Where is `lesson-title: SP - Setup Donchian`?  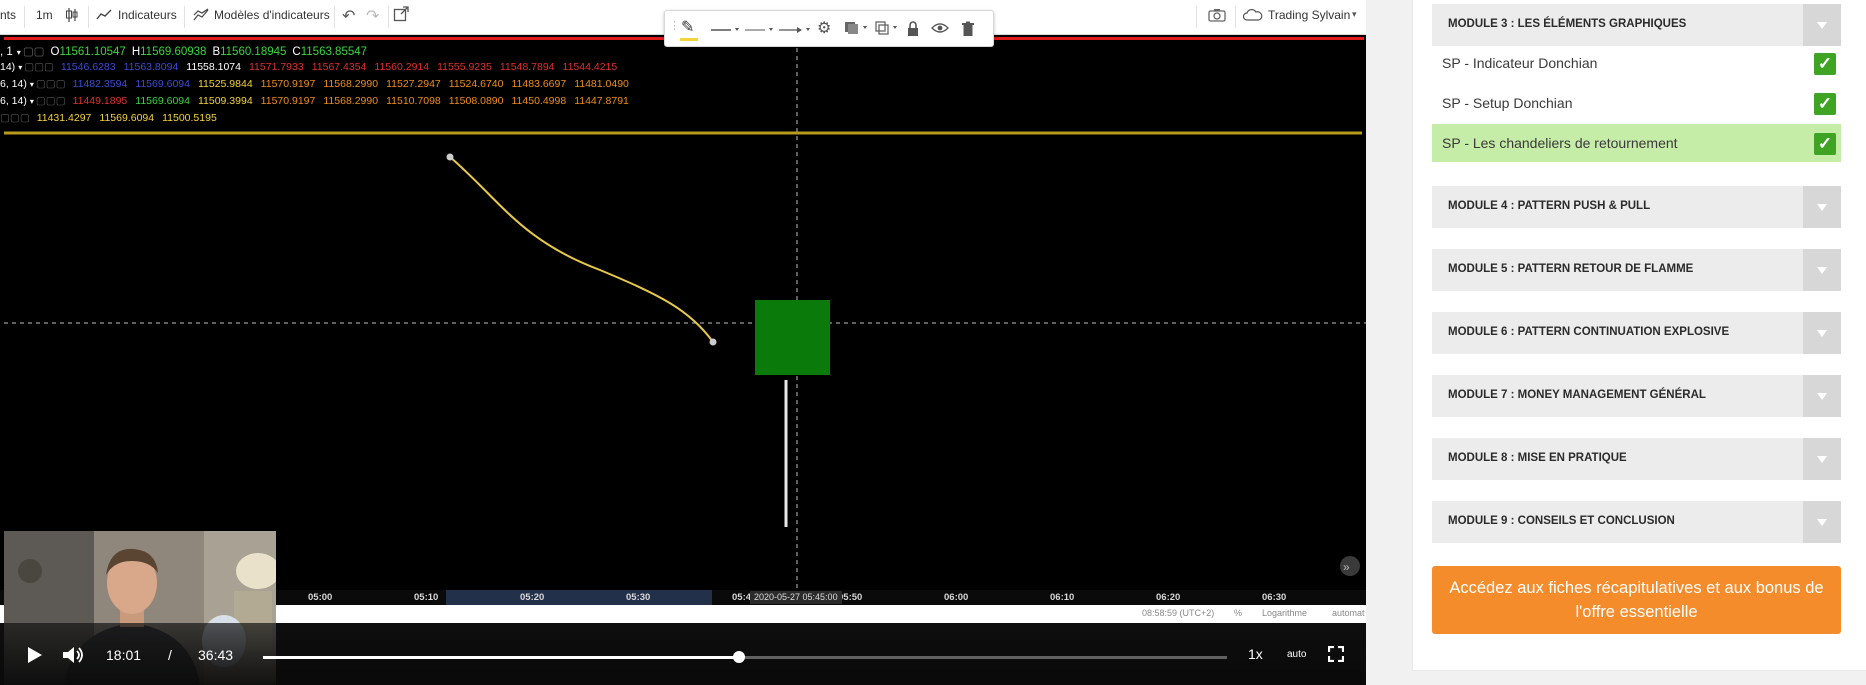
lesson-title: SP - Setup Donchian is located at coordinates (1507, 103).